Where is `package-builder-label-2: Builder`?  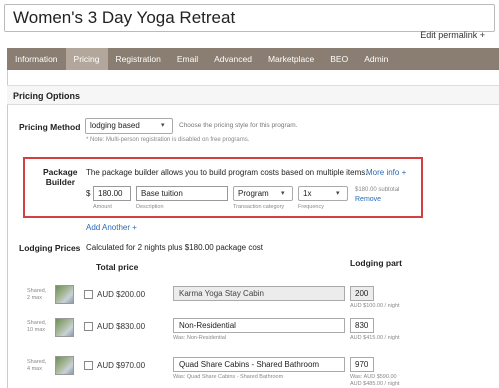 package-builder-label-2: Builder is located at coordinates (60, 182).